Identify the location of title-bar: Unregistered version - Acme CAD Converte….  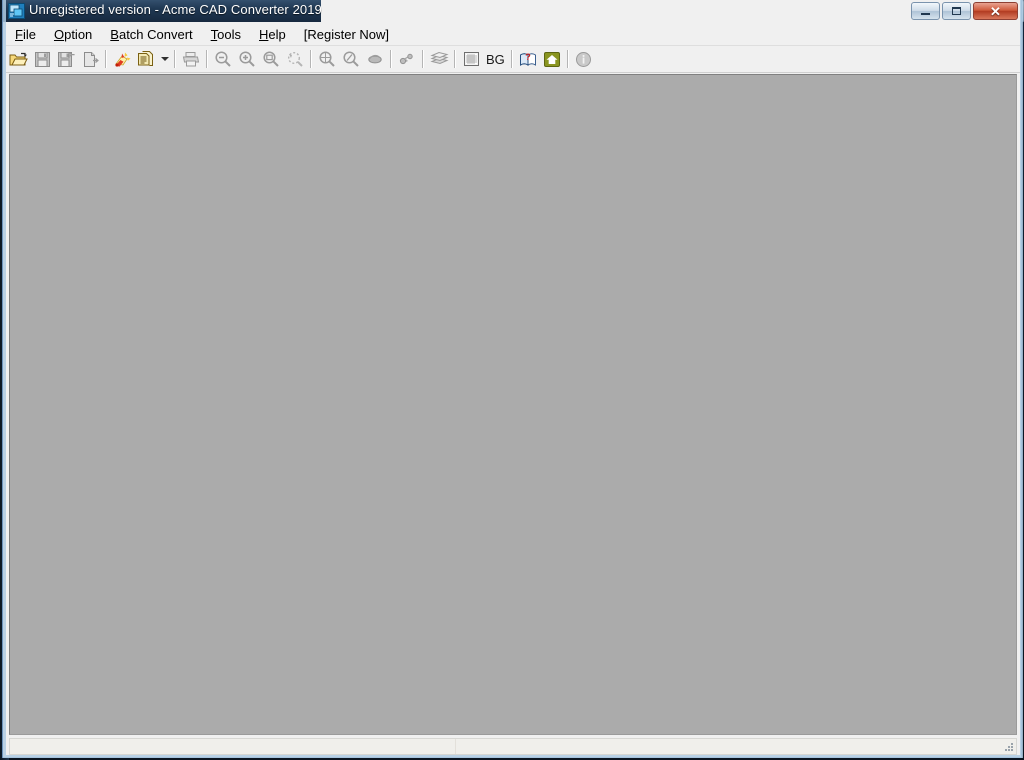
(513, 11).